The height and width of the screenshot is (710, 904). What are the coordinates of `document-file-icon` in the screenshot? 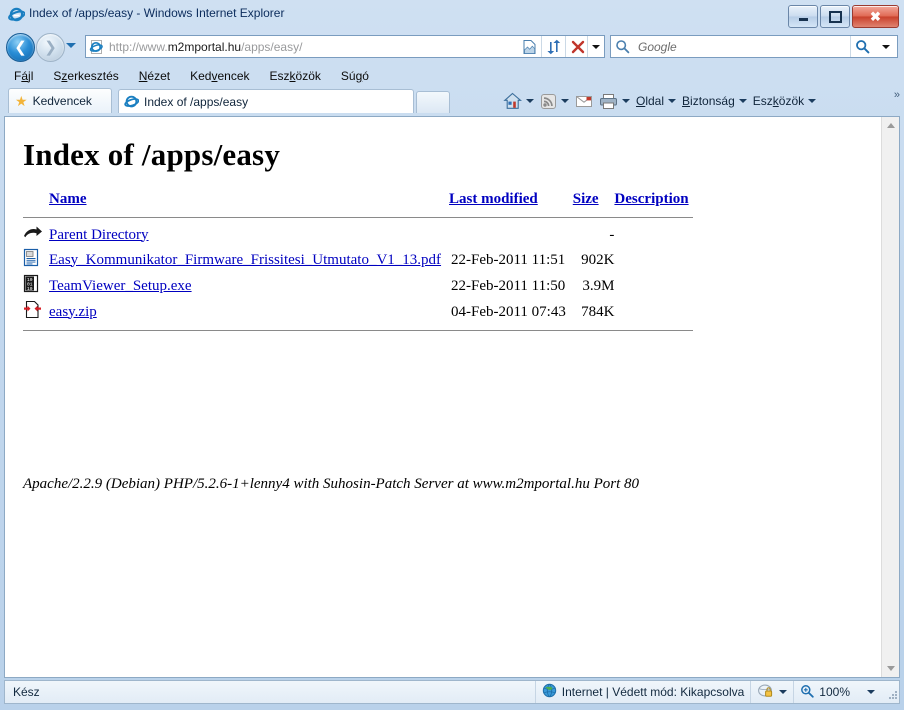 It's located at (31, 259).